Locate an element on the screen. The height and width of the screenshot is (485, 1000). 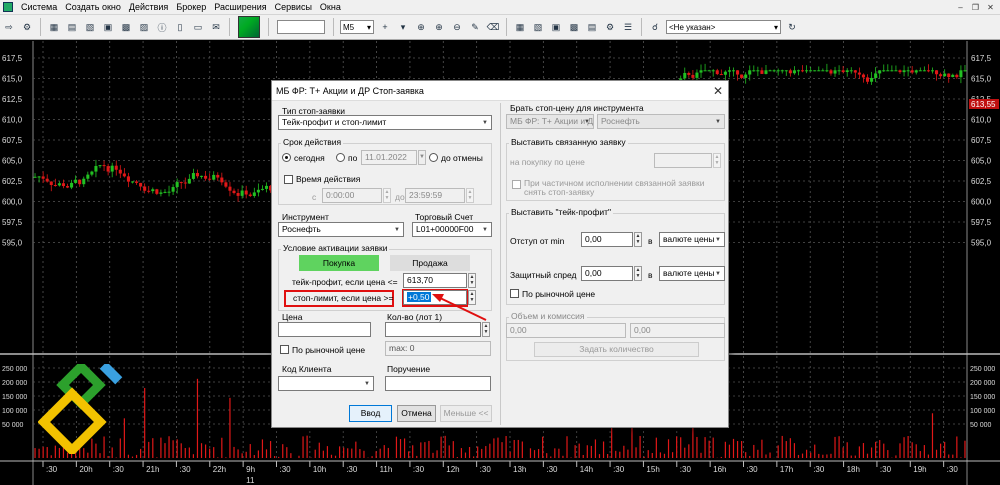
today-radio is located at coordinates (286, 157).